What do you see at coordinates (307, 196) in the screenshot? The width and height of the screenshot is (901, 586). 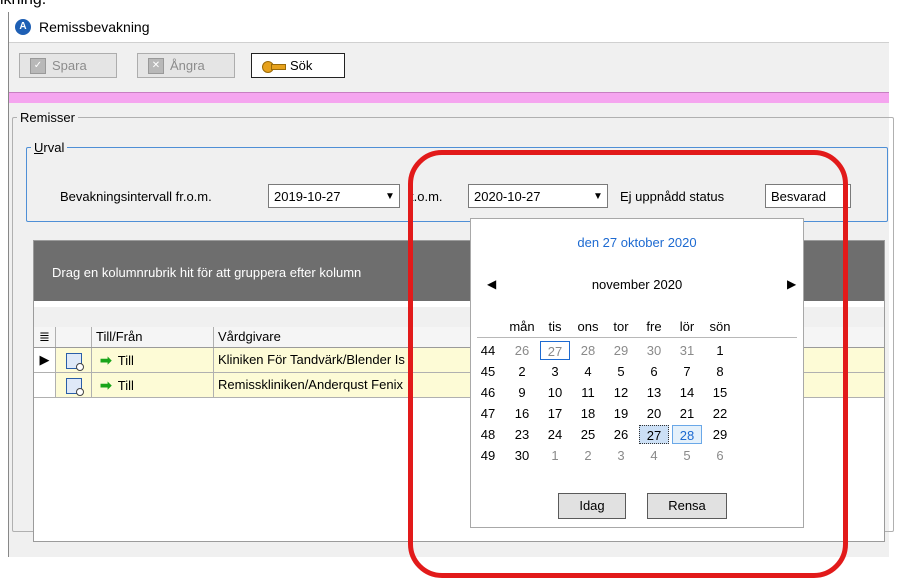 I see `from-date-value: 2019-10-27` at bounding box center [307, 196].